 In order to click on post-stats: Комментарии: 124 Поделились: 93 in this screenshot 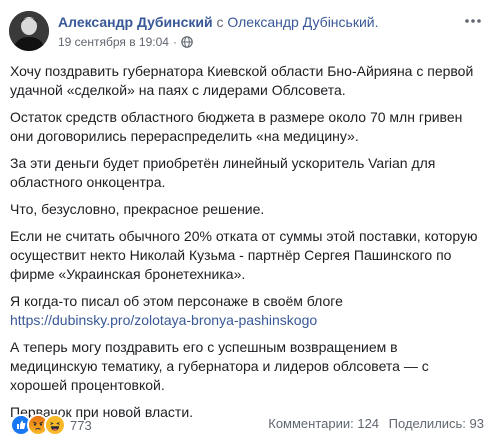, I will do `click(376, 423)`.